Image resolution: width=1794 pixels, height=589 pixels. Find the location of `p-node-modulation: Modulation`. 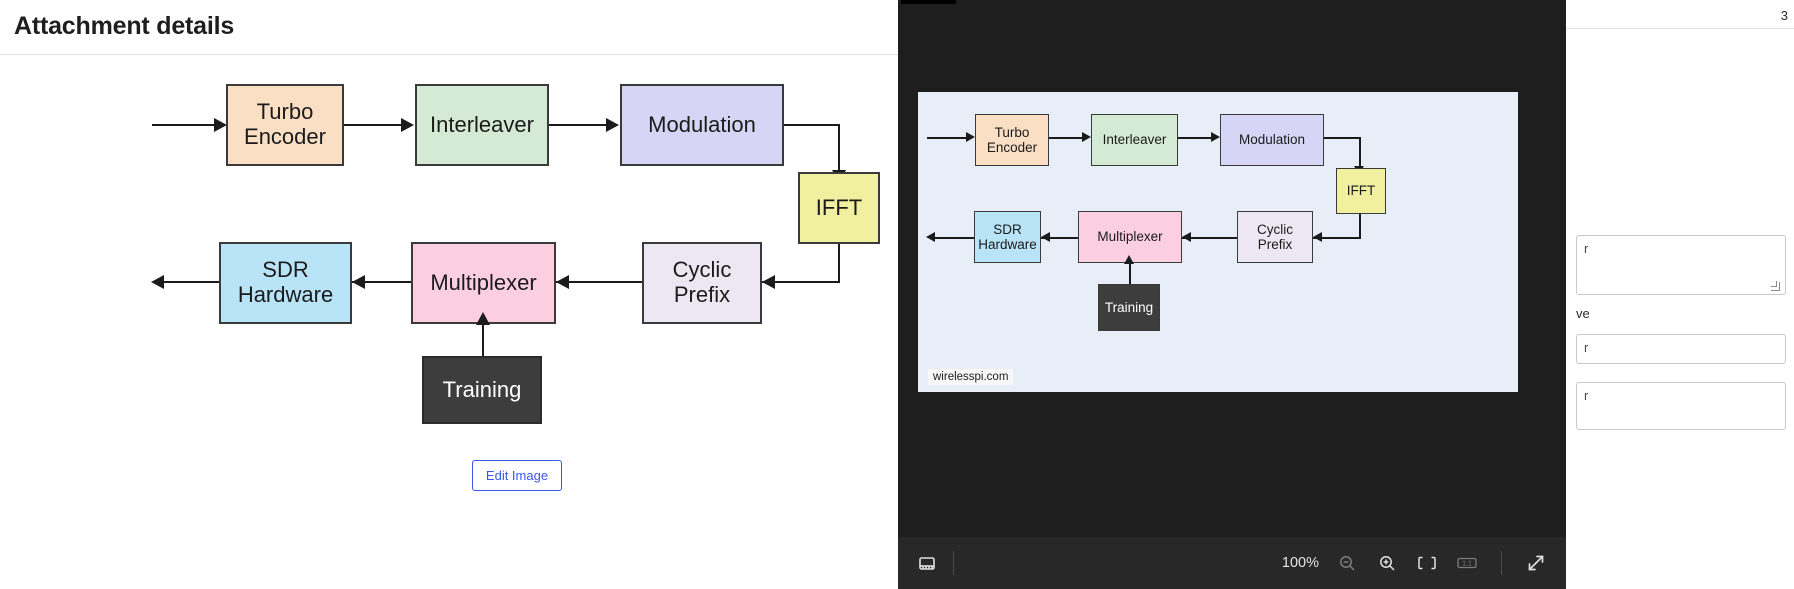

p-node-modulation: Modulation is located at coordinates (1272, 140).